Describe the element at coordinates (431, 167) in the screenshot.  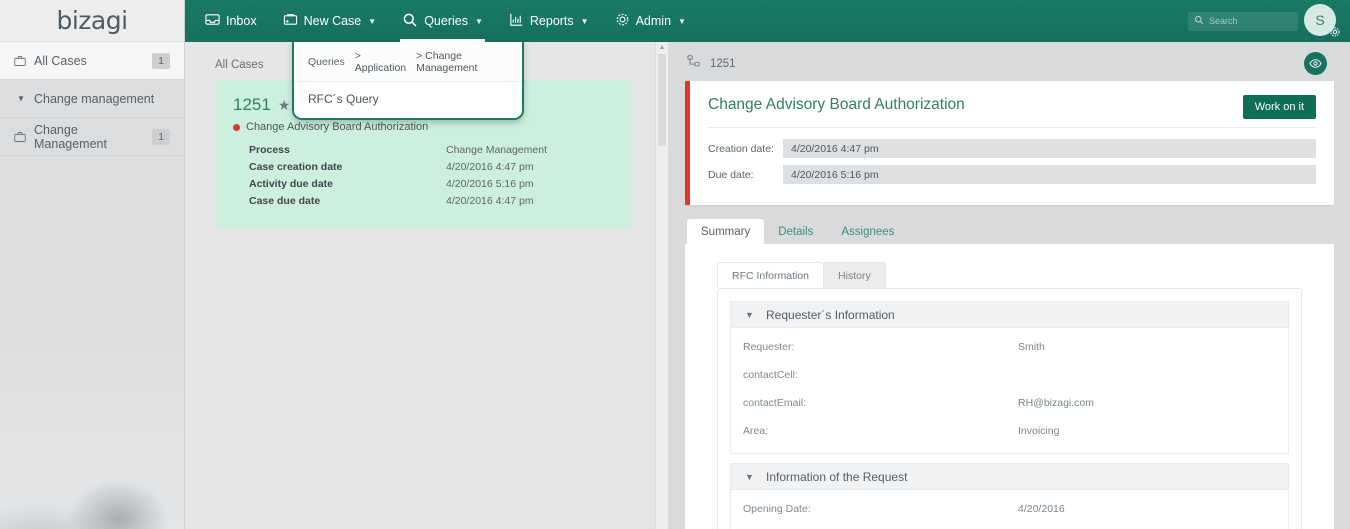
I see `table-row: Case creation date 4/20/2016 4:47 pm` at that location.